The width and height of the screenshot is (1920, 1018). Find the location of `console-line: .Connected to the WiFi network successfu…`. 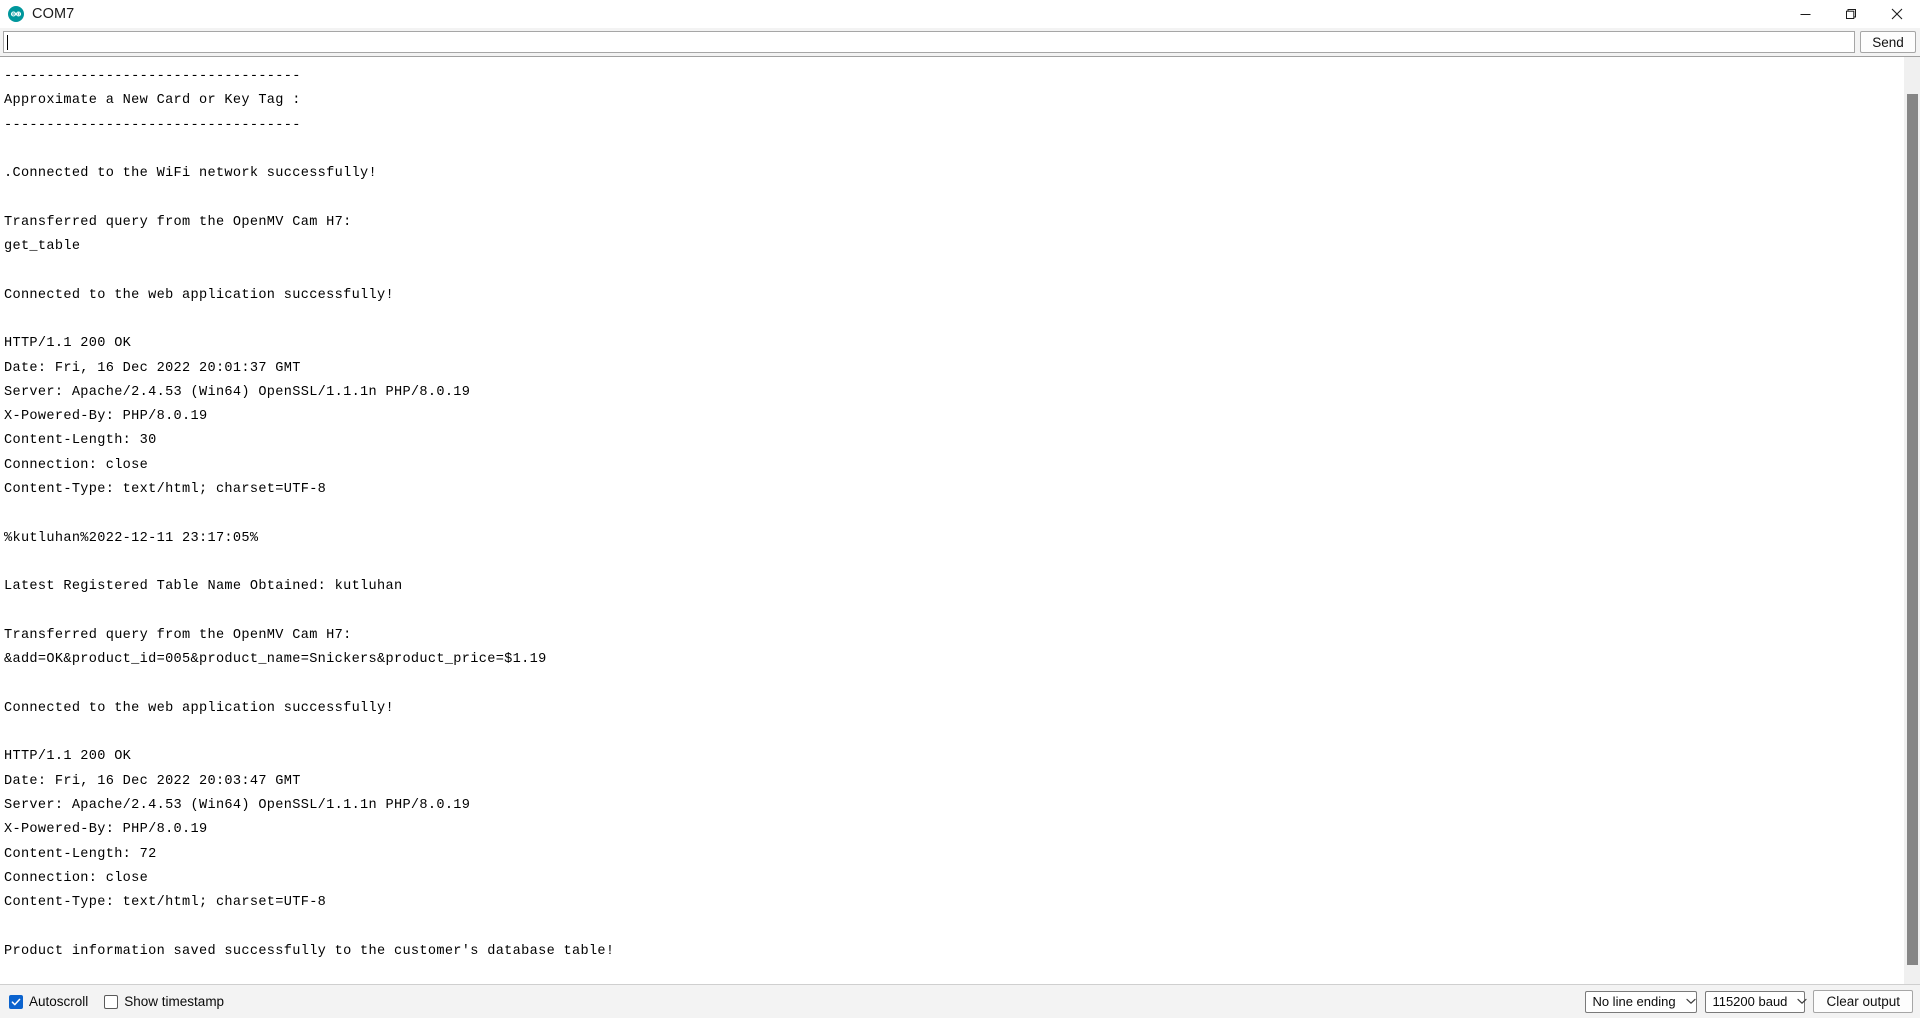

console-line: .Connected to the WiFi network successfu… is located at coordinates (191, 174).